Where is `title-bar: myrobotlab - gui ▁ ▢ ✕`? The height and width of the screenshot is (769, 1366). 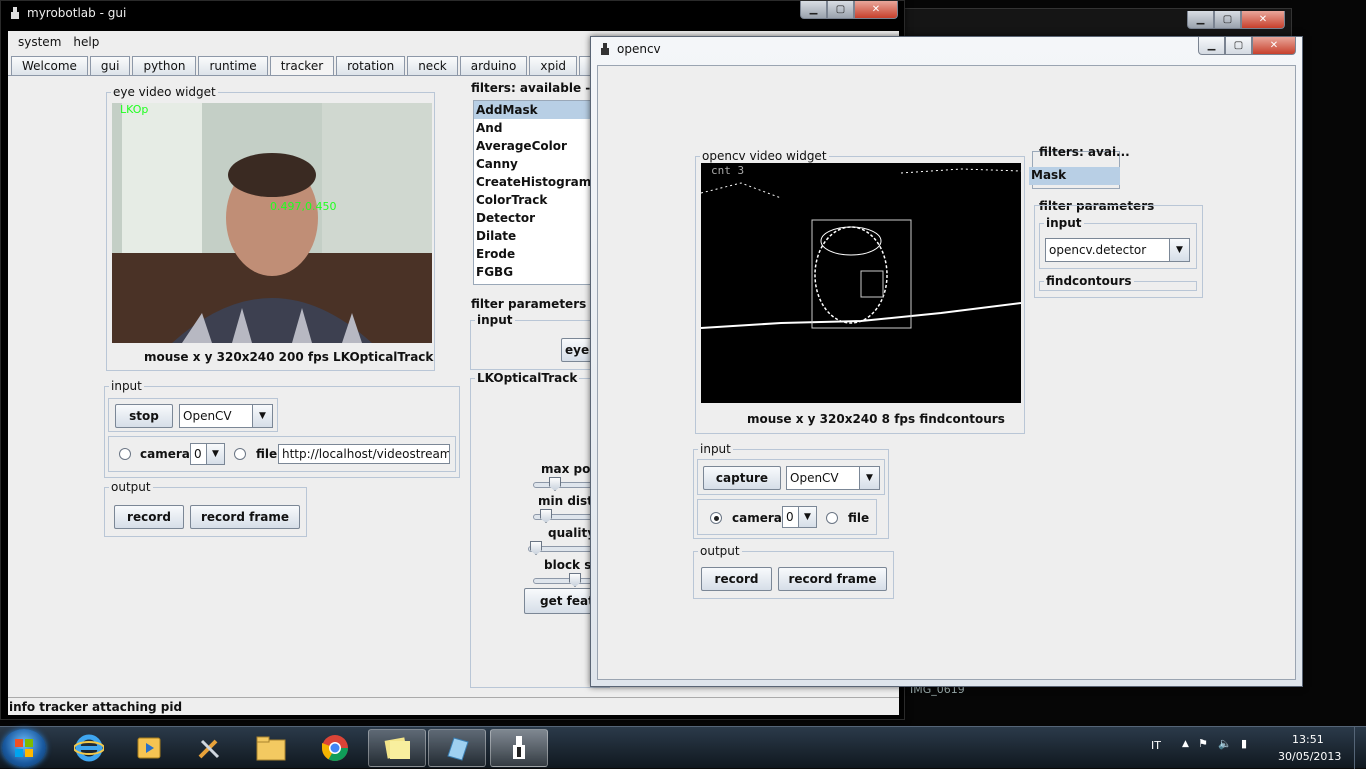
title-bar: myrobotlab - gui ▁ ▢ ✕ is located at coordinates (452, 13).